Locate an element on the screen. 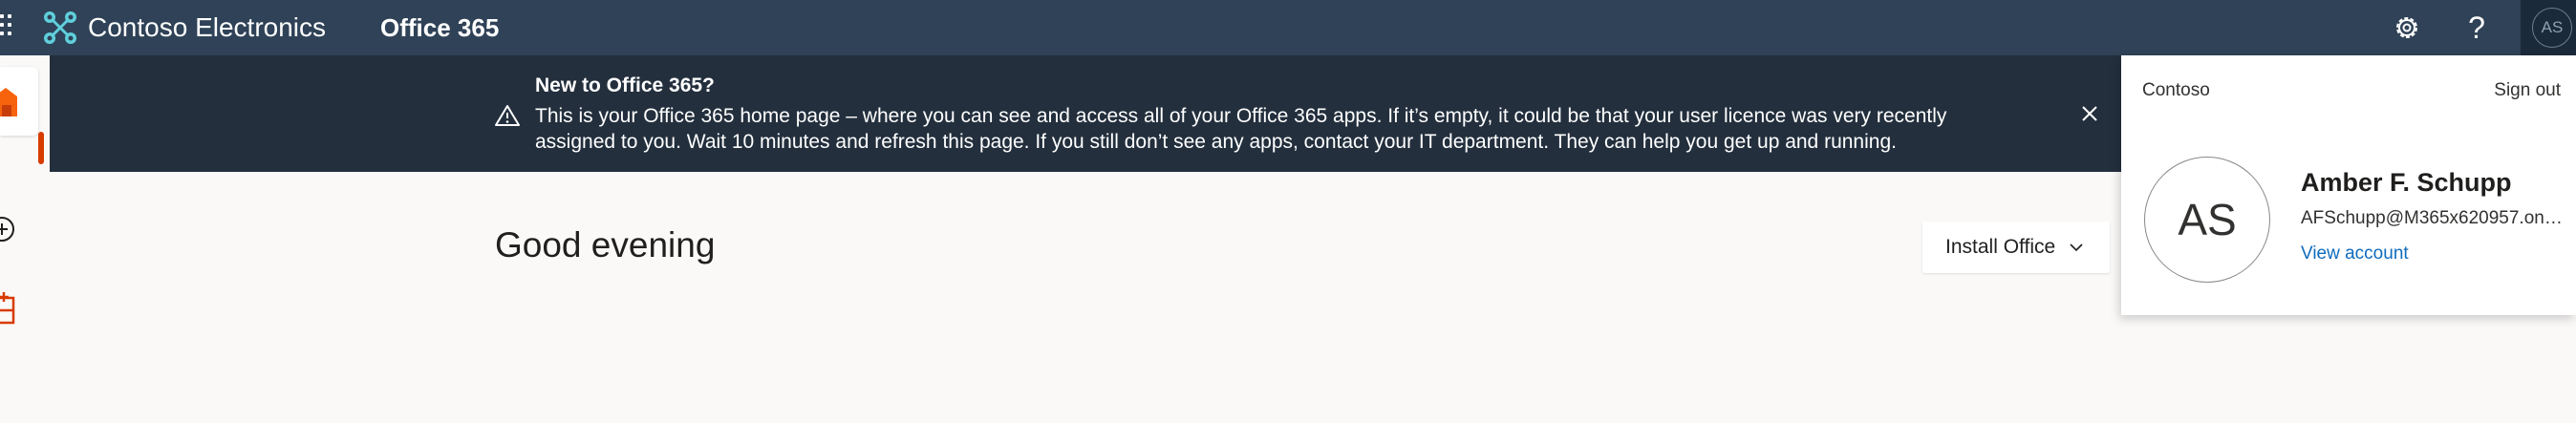  left-nav-rail is located at coordinates (25, 239).